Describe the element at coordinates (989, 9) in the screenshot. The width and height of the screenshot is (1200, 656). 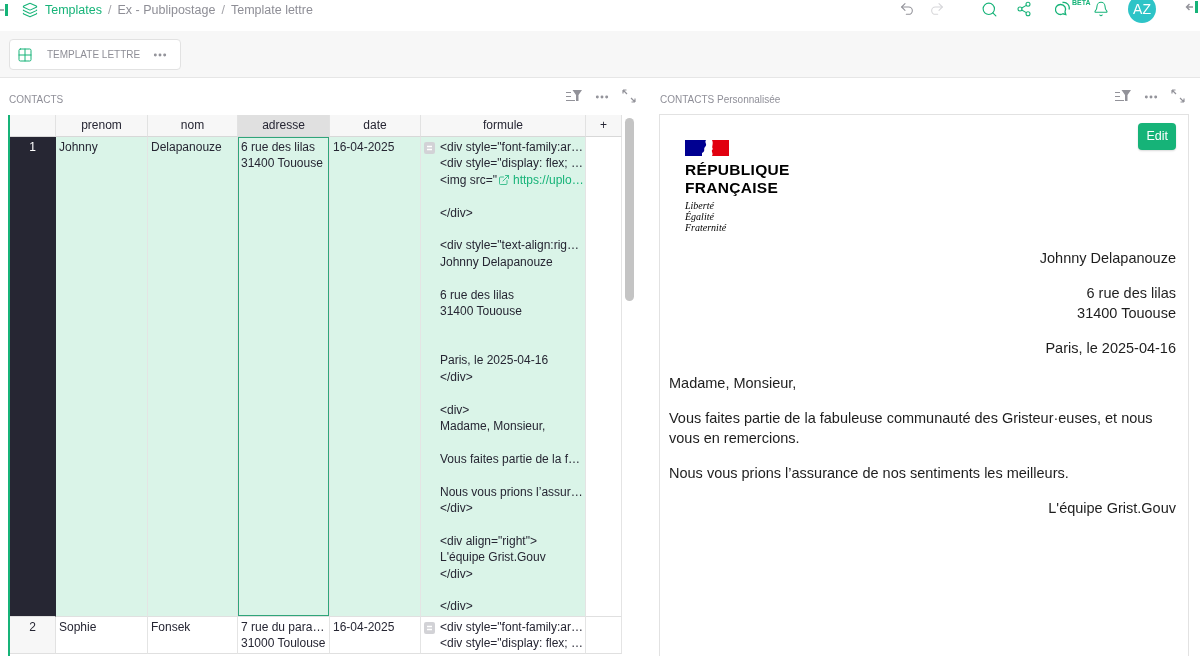
I see `search-icon` at that location.